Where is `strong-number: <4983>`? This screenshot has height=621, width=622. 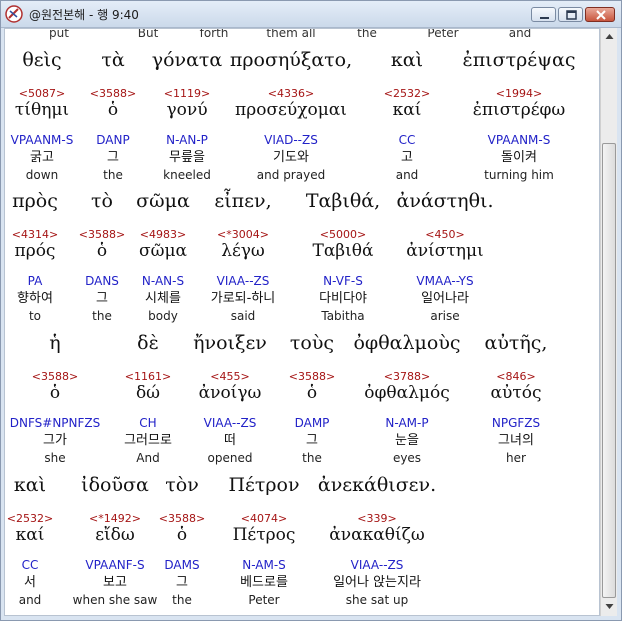
strong-number: <4983> is located at coordinates (163, 234).